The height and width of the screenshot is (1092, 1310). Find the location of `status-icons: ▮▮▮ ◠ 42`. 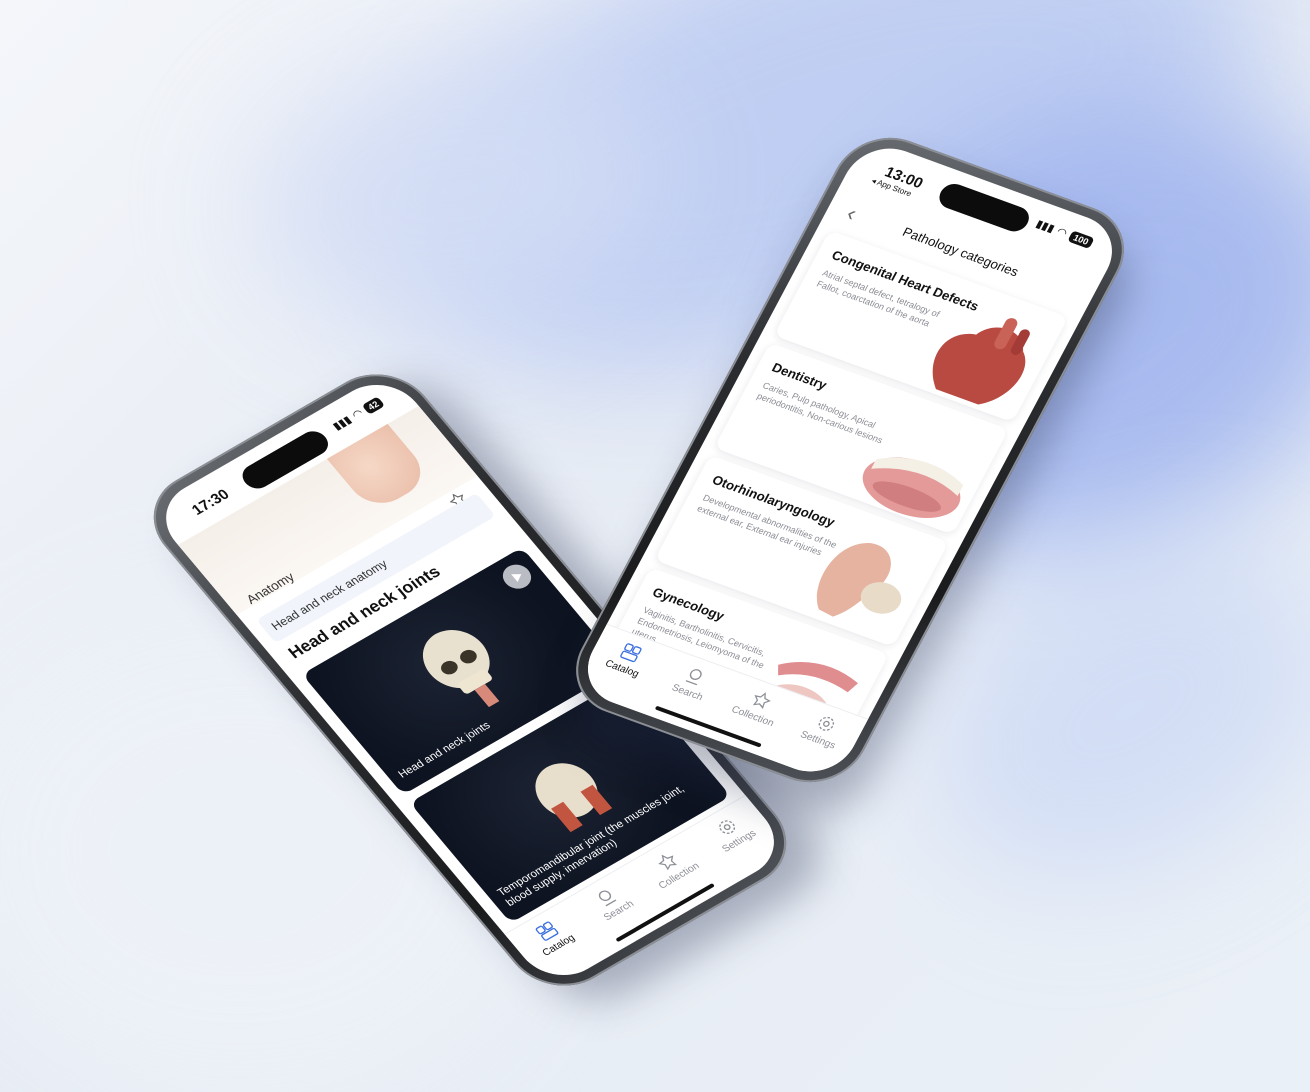

status-icons: ▮▮▮ ◠ 42 is located at coordinates (357, 414).